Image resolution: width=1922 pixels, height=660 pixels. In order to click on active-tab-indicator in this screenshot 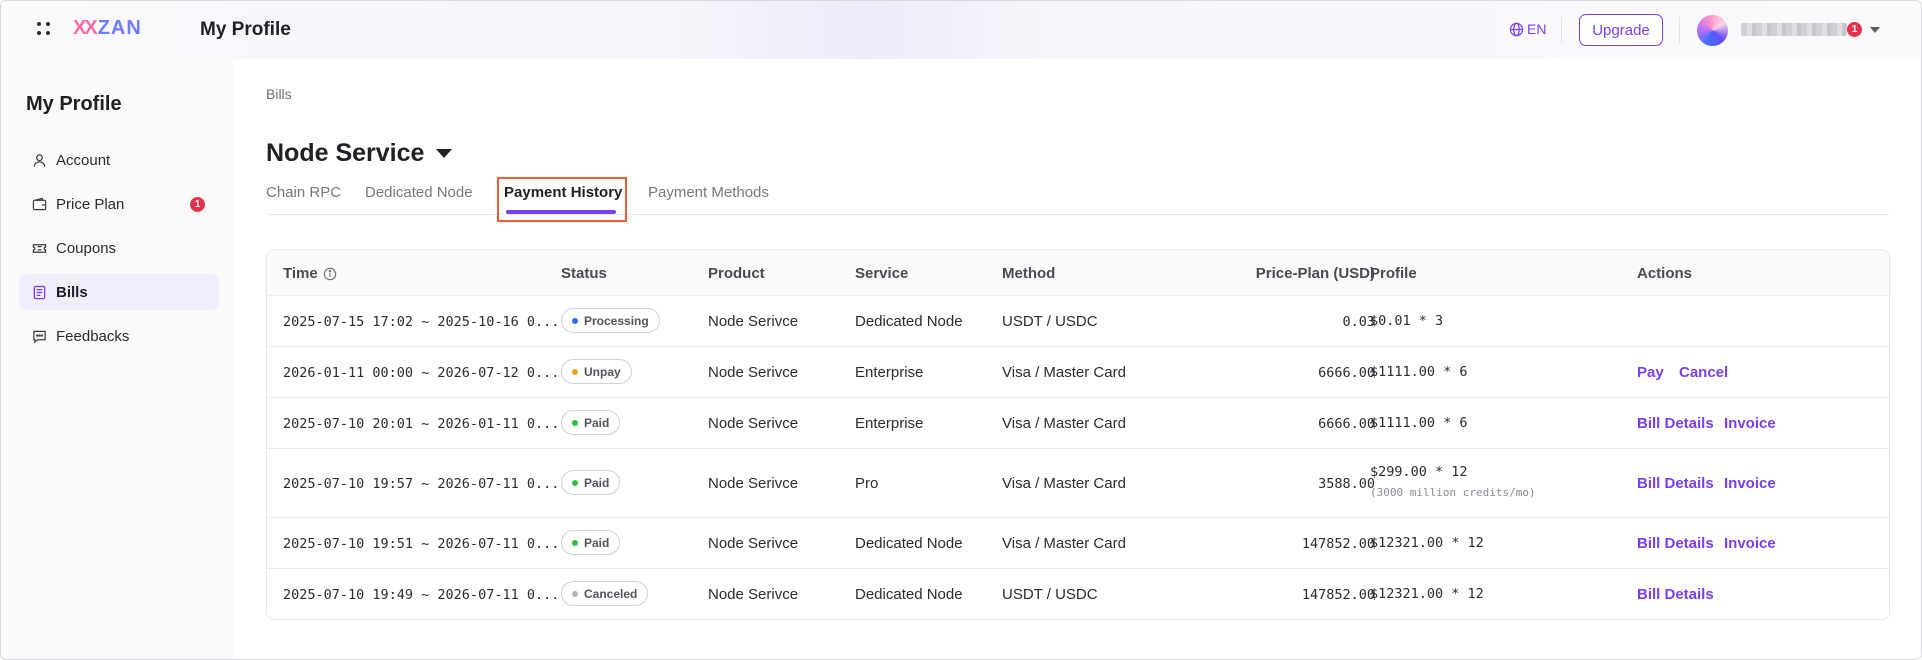, I will do `click(561, 212)`.